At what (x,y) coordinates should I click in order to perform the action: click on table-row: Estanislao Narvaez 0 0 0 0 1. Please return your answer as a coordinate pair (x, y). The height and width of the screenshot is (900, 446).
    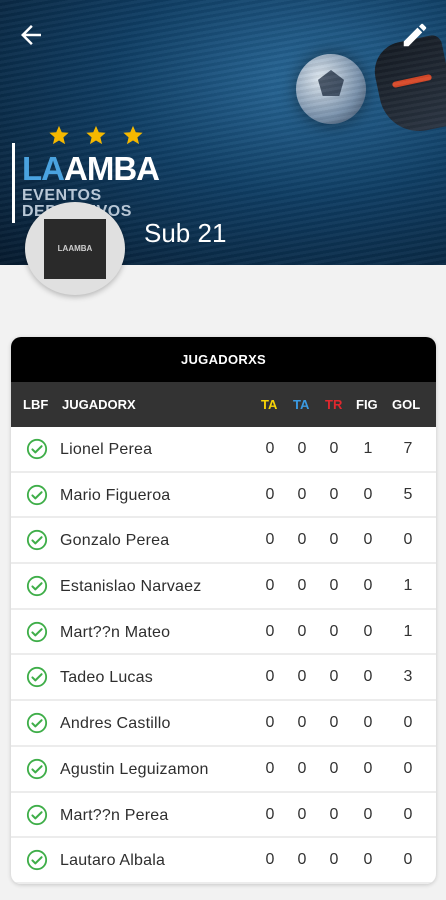
    Looking at the image, I should click on (223, 587).